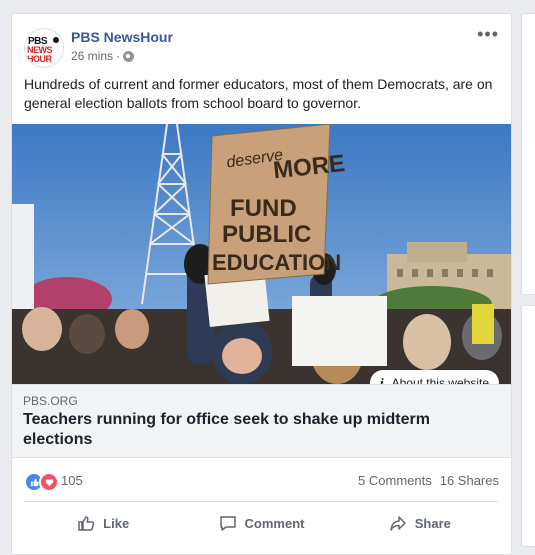 This screenshot has height=555, width=535. I want to click on engagement-stats: 5 Comments 16 Shares, so click(428, 480).